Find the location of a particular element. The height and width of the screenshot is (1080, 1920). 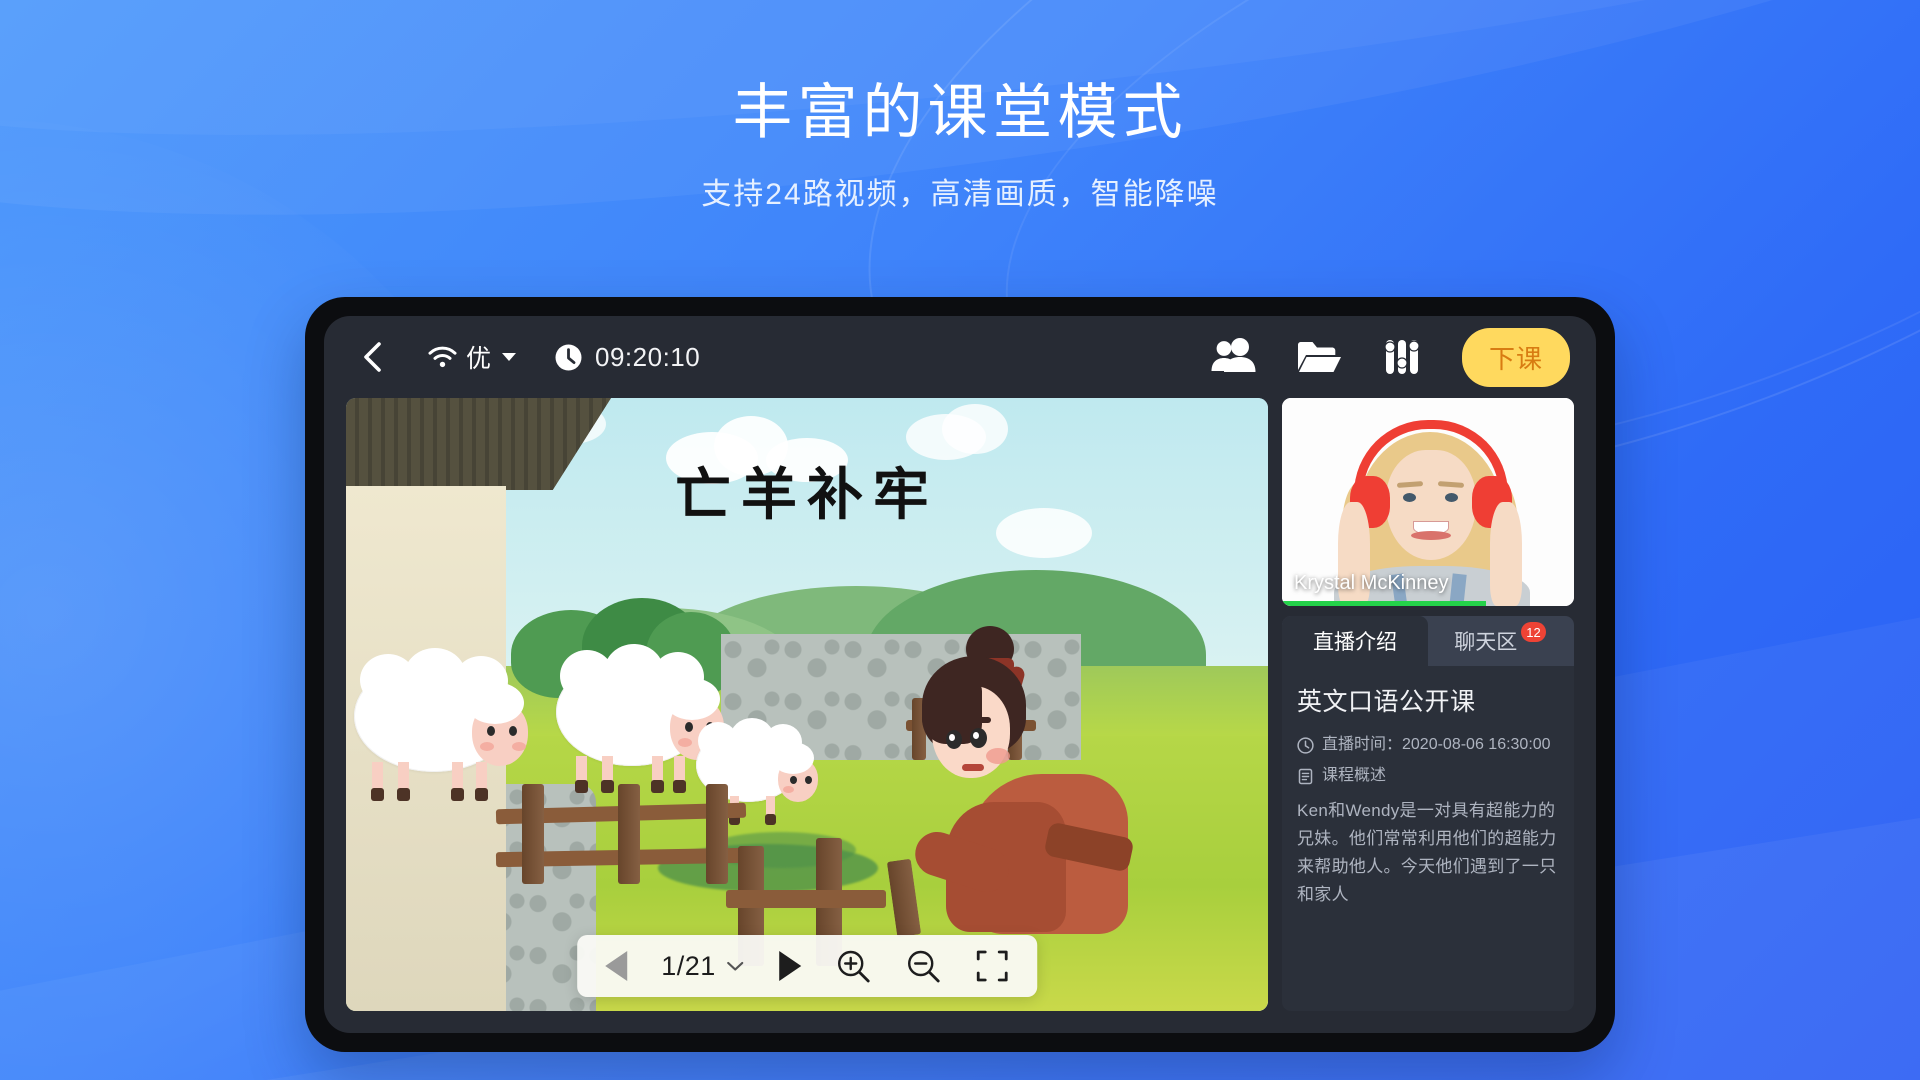

page-indicator: 1/21 is located at coordinates (703, 966).